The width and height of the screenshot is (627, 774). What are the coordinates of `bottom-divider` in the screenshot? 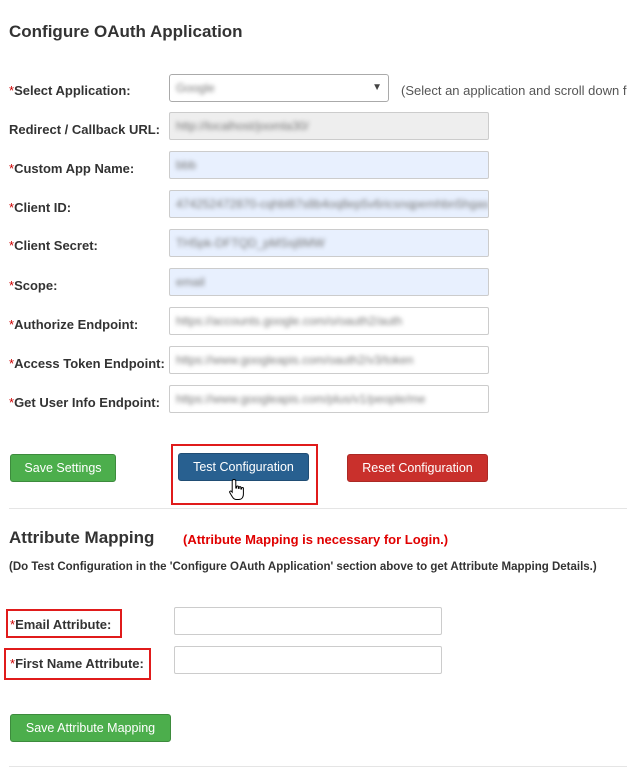 It's located at (318, 766).